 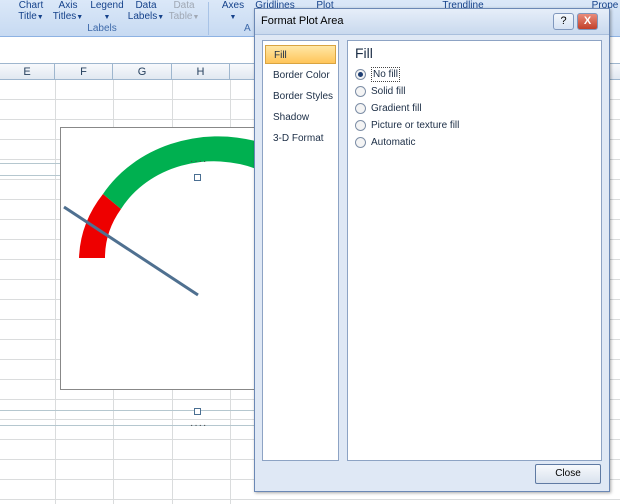 I want to click on data-table-label-1: Data, so click(x=184, y=5).